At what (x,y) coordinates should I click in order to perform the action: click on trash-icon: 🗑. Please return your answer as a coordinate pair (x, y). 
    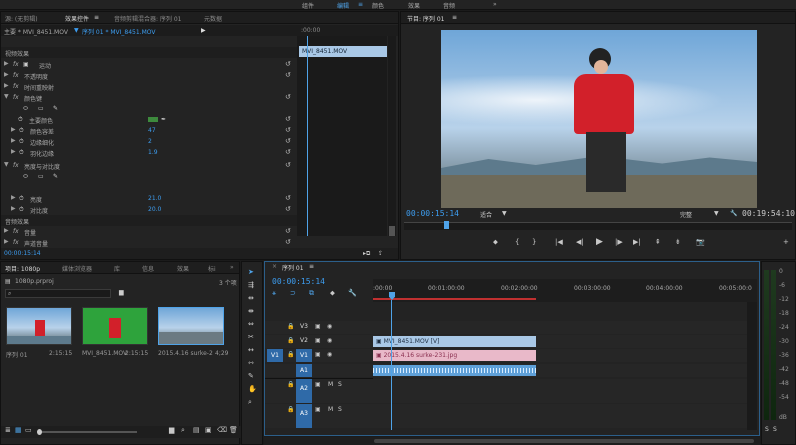
    Looking at the image, I should click on (233, 430).